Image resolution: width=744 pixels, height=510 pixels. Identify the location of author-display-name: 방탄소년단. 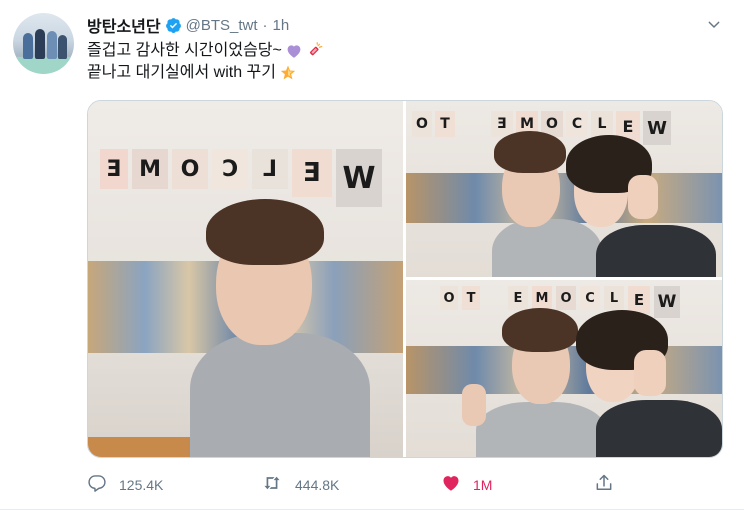
(124, 25).